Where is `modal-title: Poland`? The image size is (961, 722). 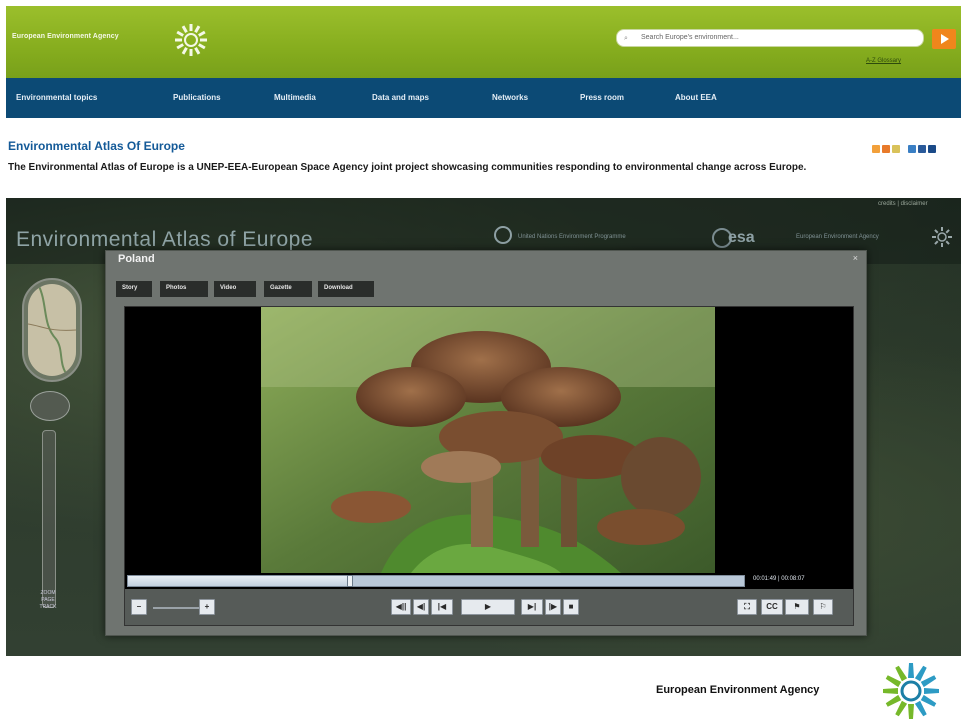 modal-title: Poland is located at coordinates (136, 259).